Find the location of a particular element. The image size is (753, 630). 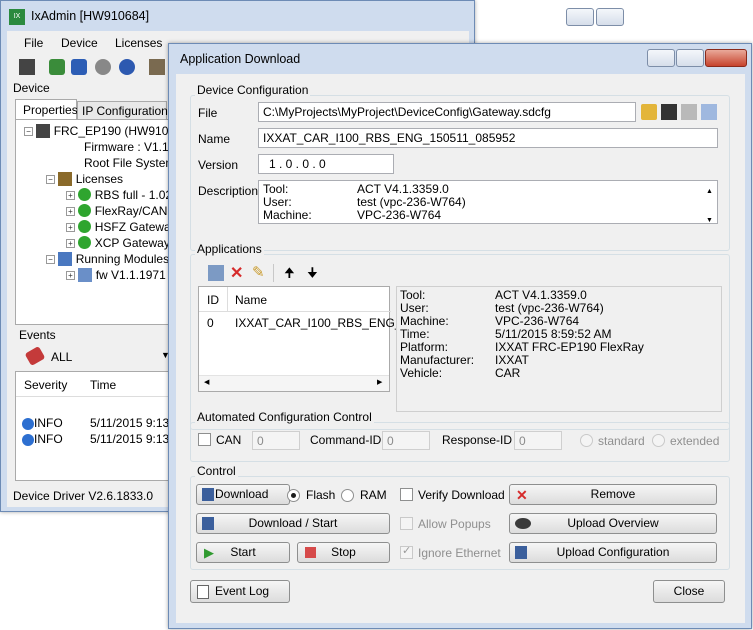

col-name: Name is located at coordinates (251, 300).